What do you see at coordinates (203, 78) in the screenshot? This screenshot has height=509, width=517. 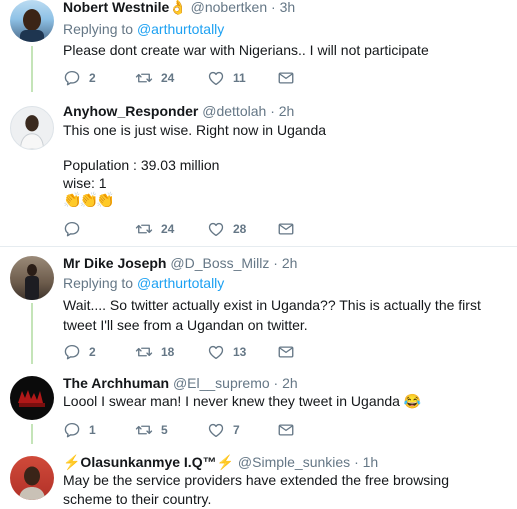 I see `tweet-actions: 2 24 11` at bounding box center [203, 78].